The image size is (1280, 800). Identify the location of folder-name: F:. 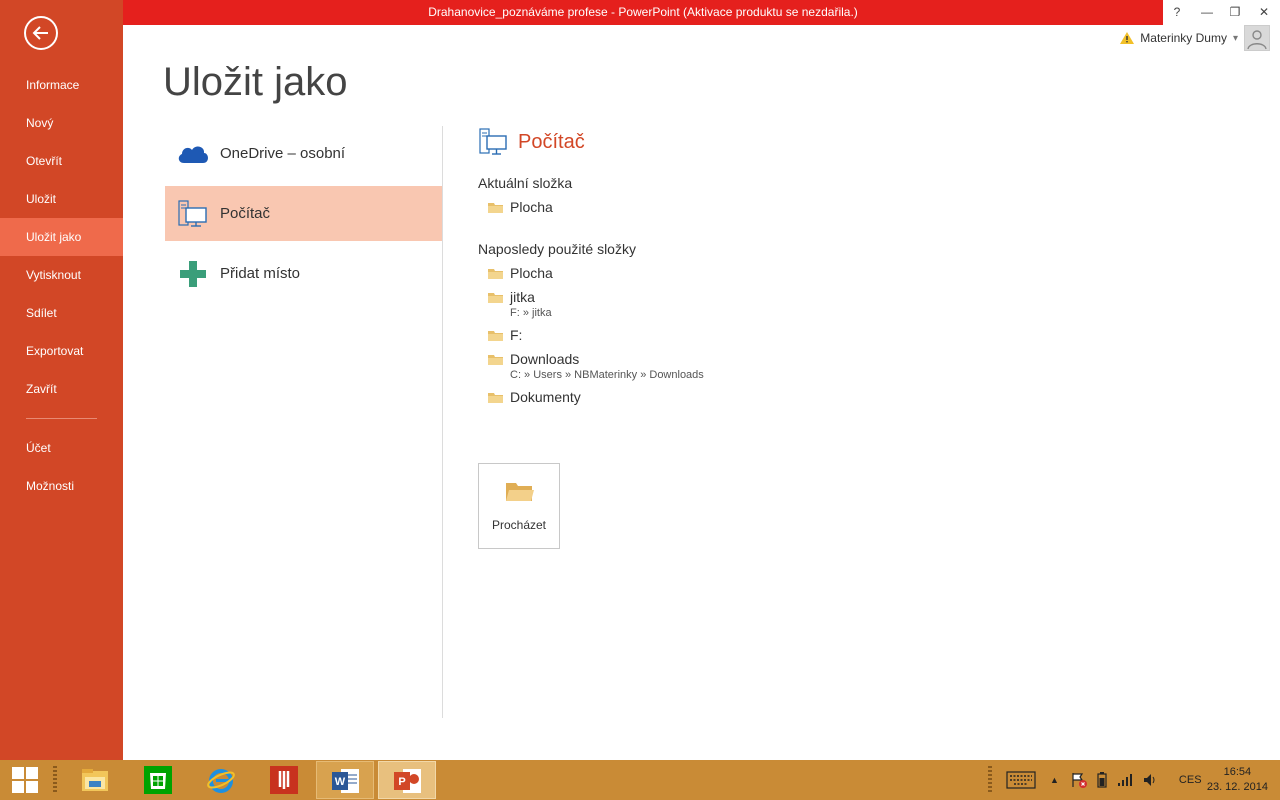
(516, 335).